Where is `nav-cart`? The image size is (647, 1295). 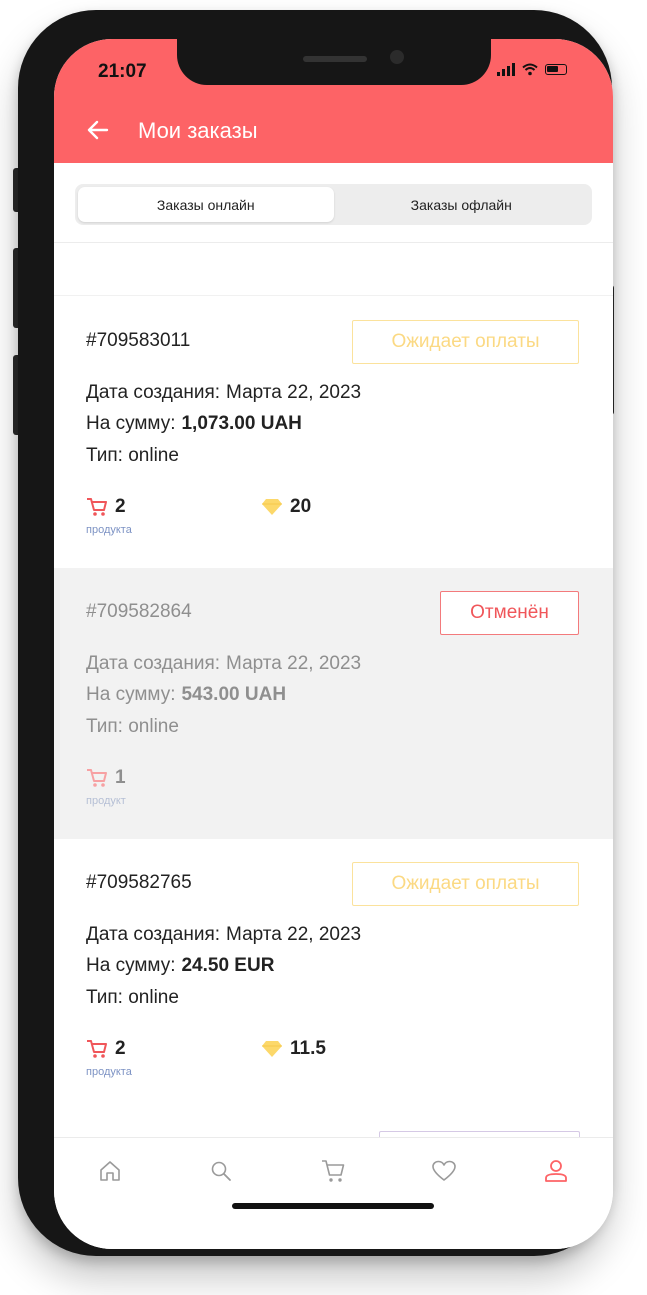
nav-cart is located at coordinates (333, 1171).